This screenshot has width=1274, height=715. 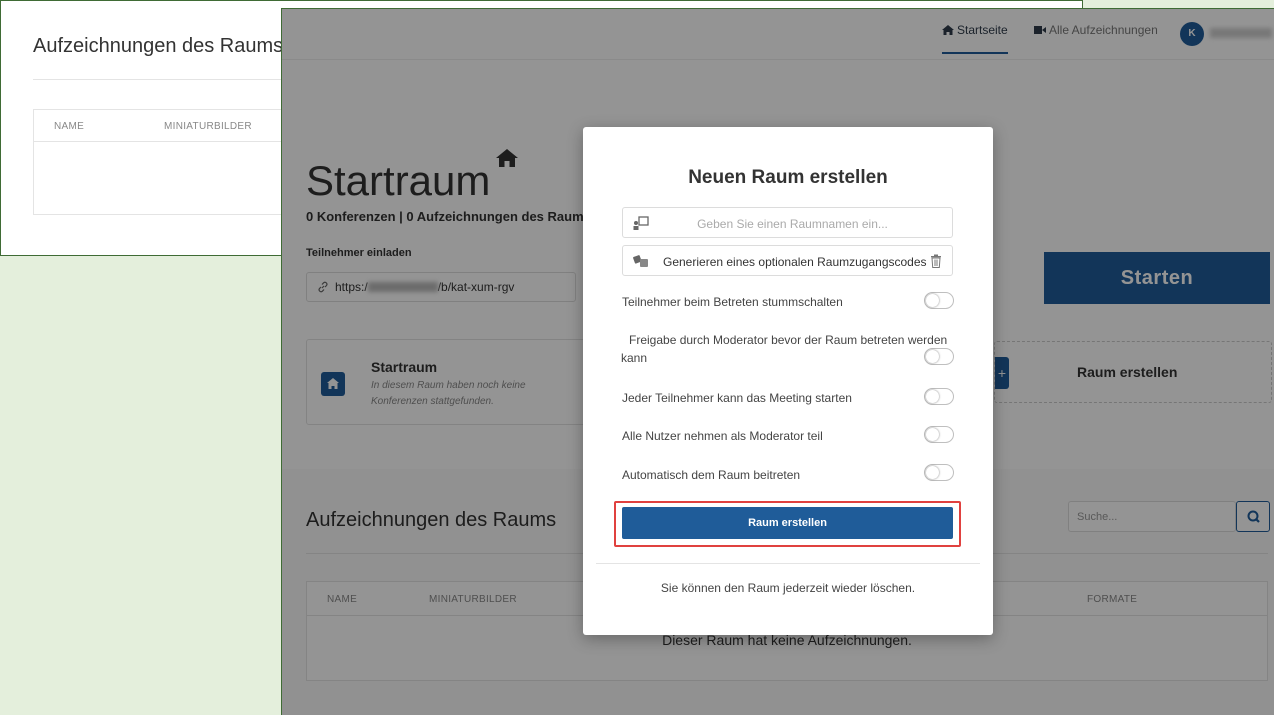 I want to click on table-header: NAME MINIATURBILDER, so click(x=163, y=126).